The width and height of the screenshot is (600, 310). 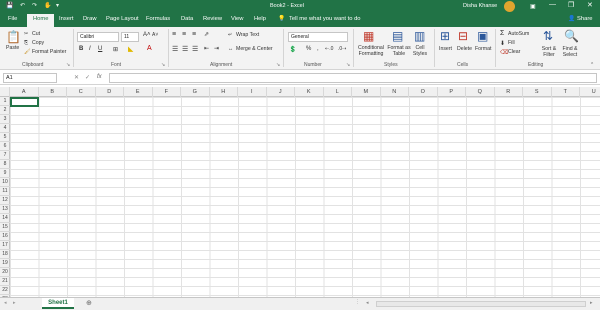 I want to click on merge-center-icon: ↔, so click(x=230, y=49).